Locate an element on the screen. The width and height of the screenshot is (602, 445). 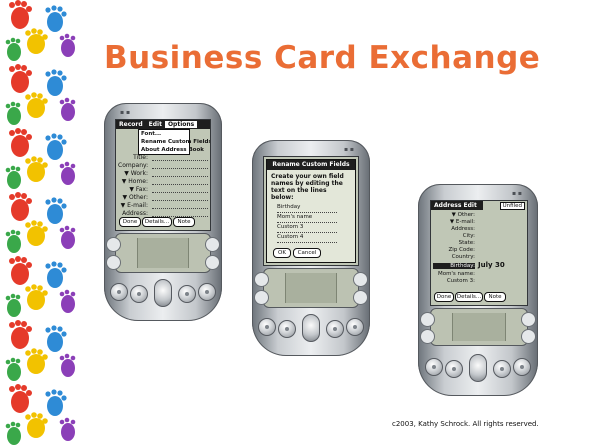
menu-item-about-address-book: About Address Book is located at coordinates (171, 150).